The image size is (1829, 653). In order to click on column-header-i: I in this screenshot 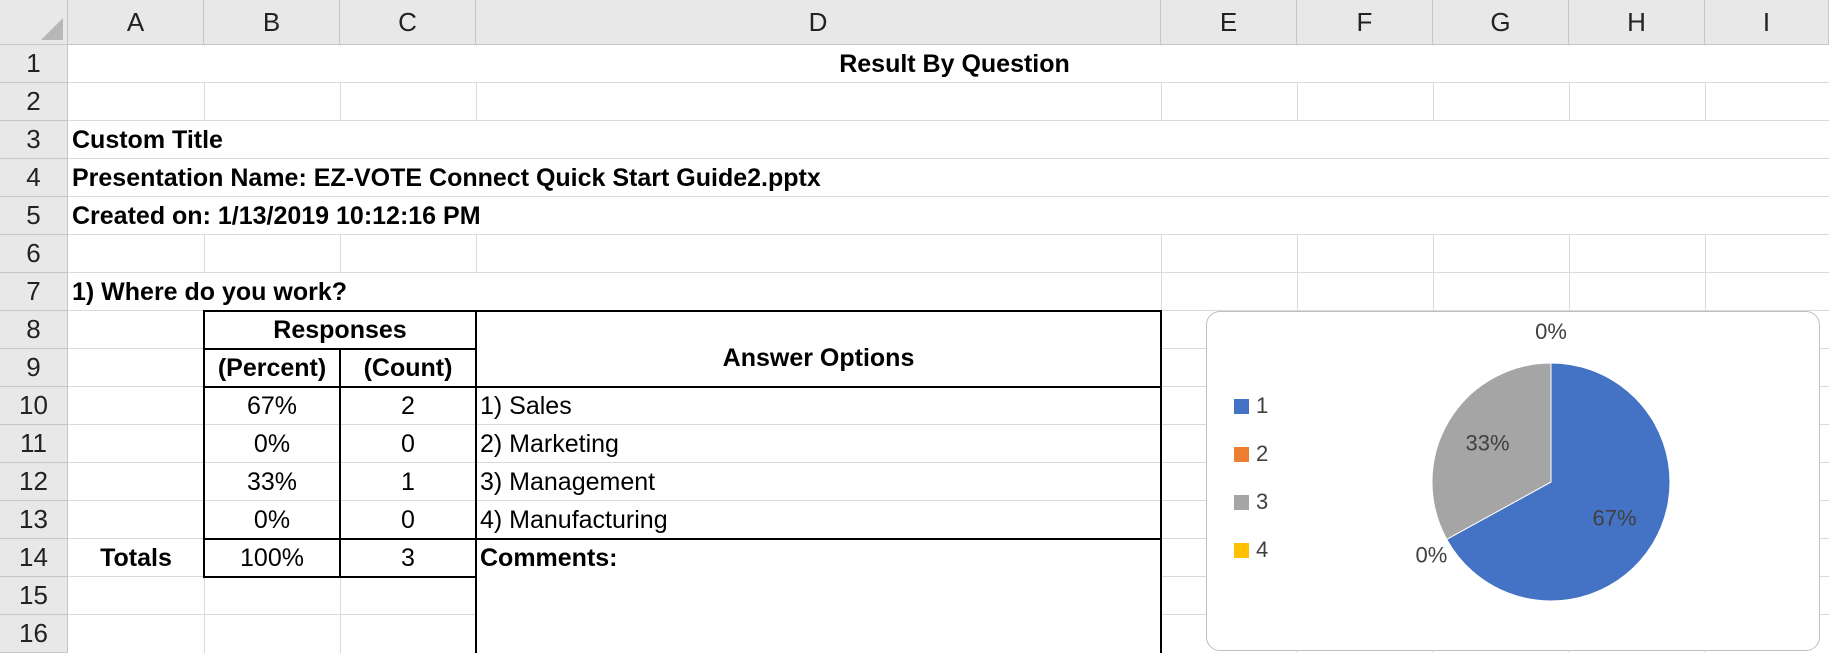, I will do `click(1767, 22)`.